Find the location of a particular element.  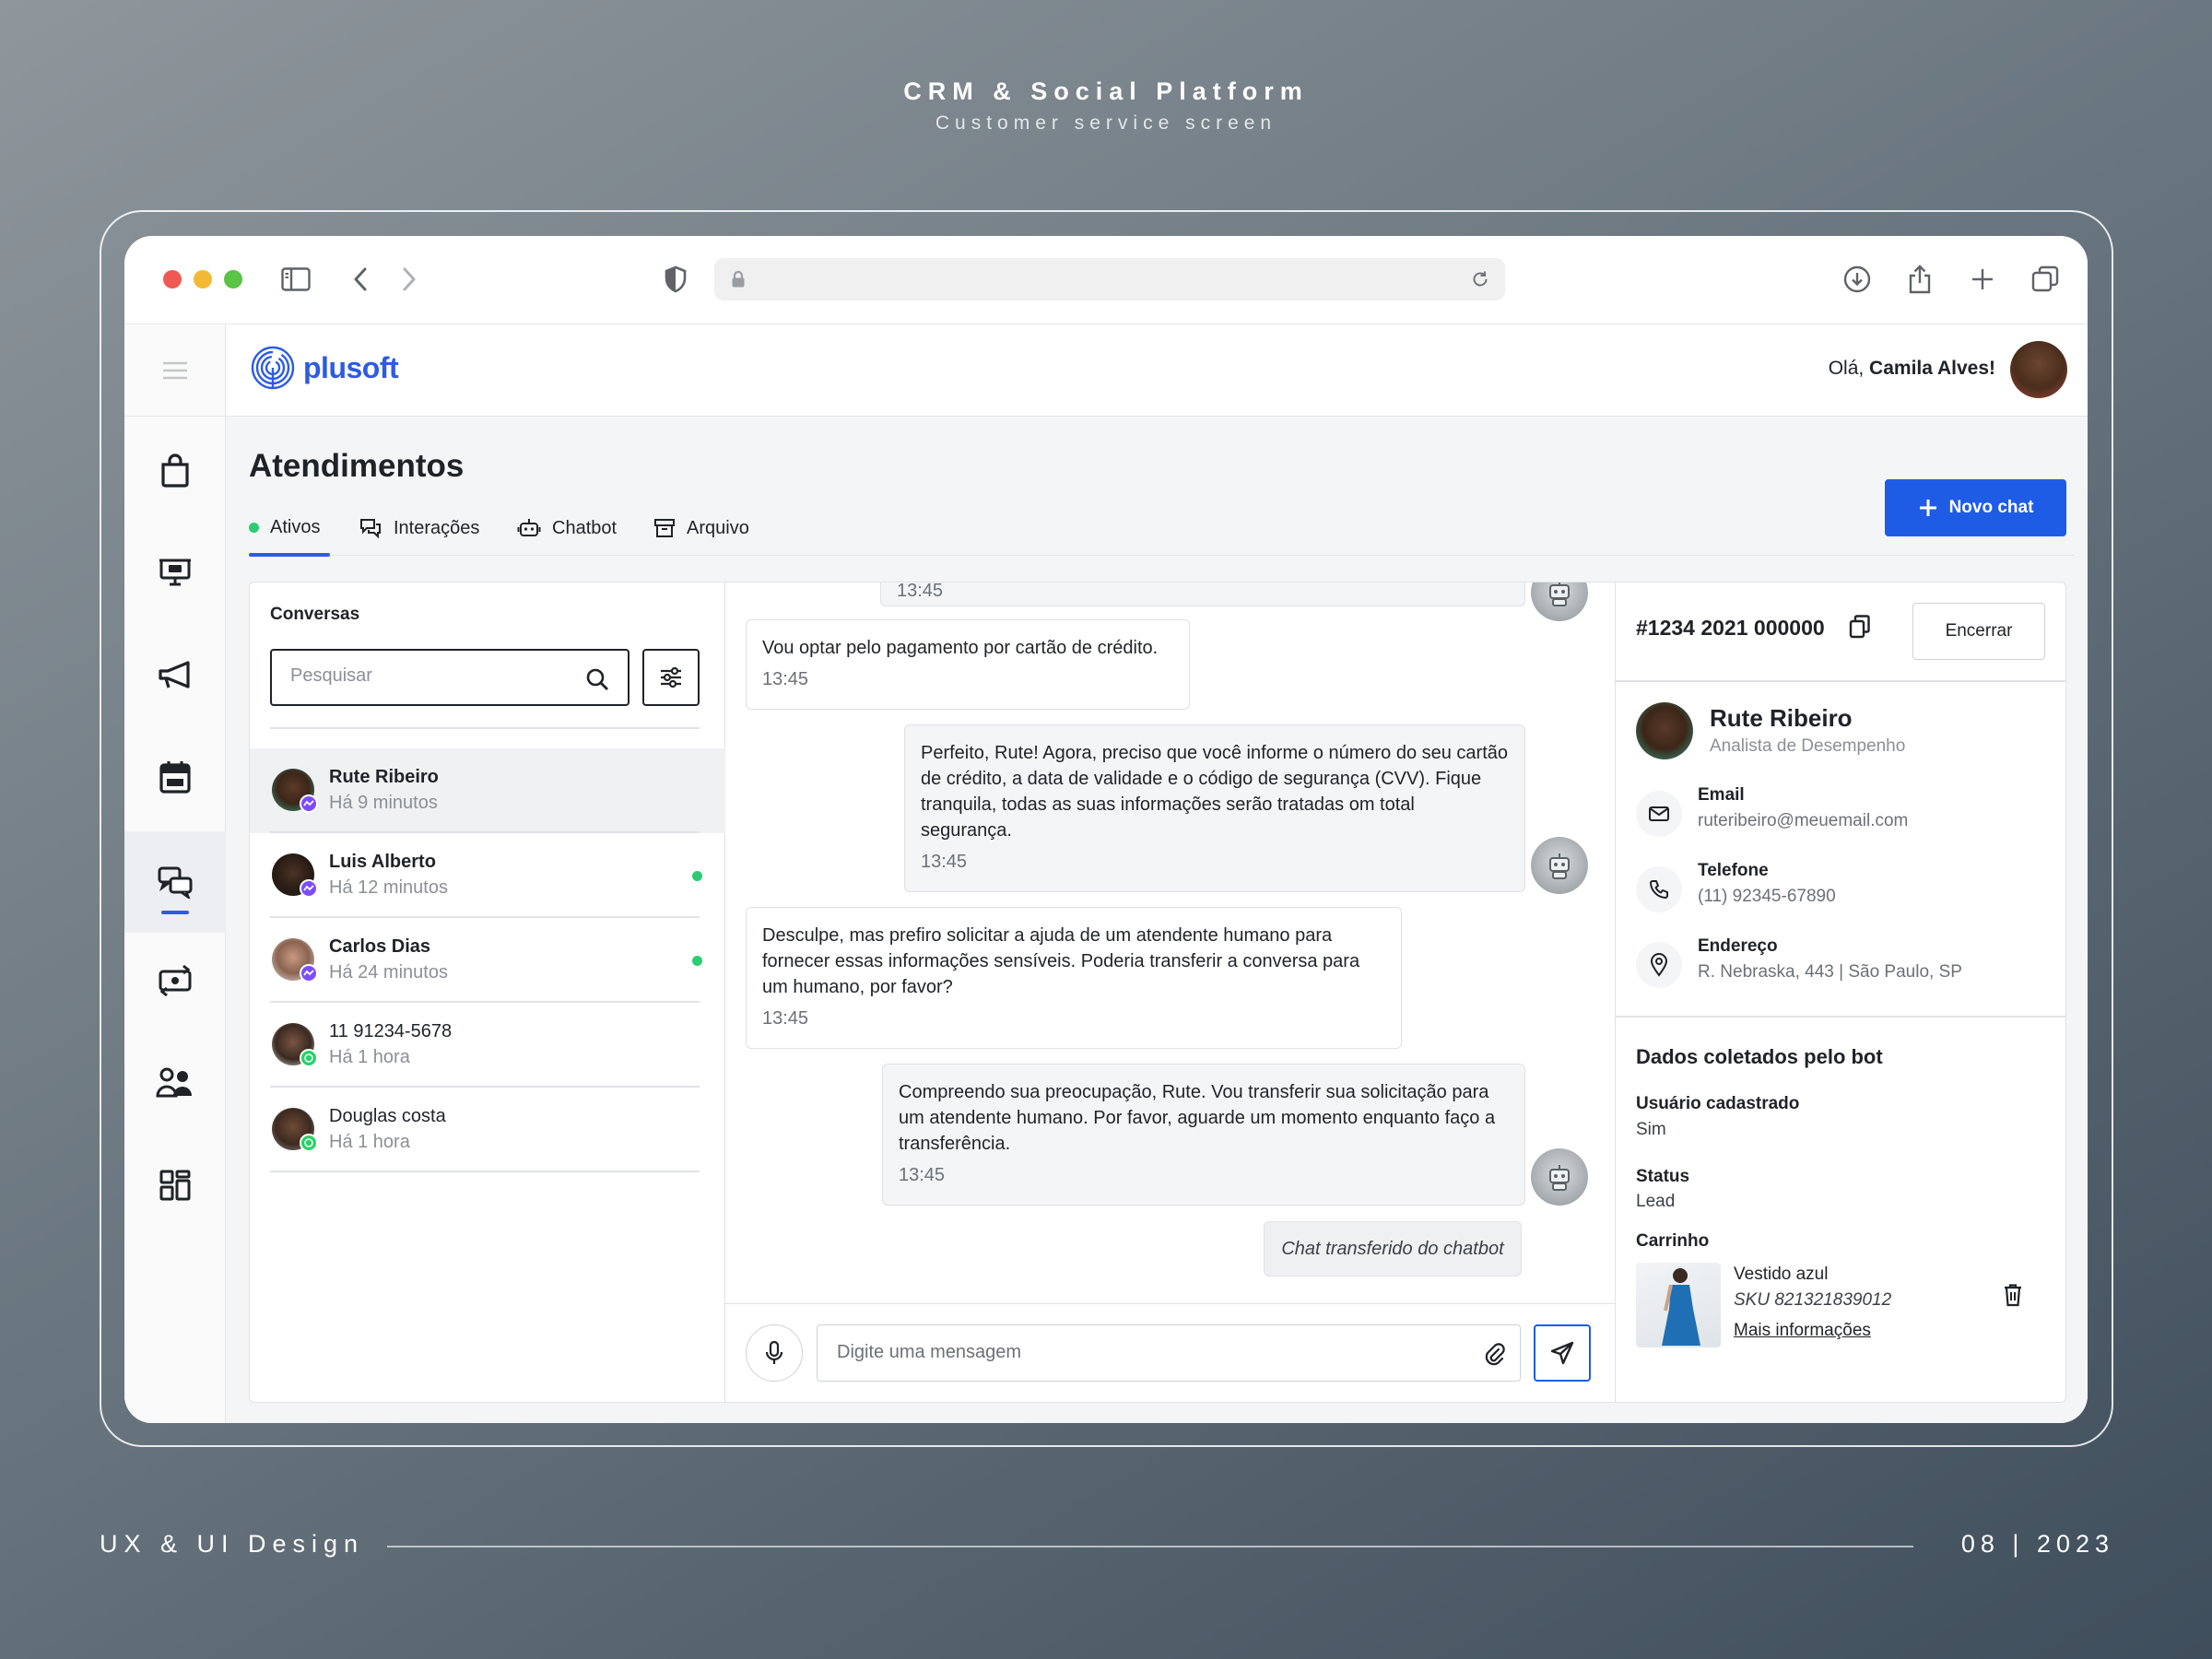

reload-icon is located at coordinates (1480, 281).